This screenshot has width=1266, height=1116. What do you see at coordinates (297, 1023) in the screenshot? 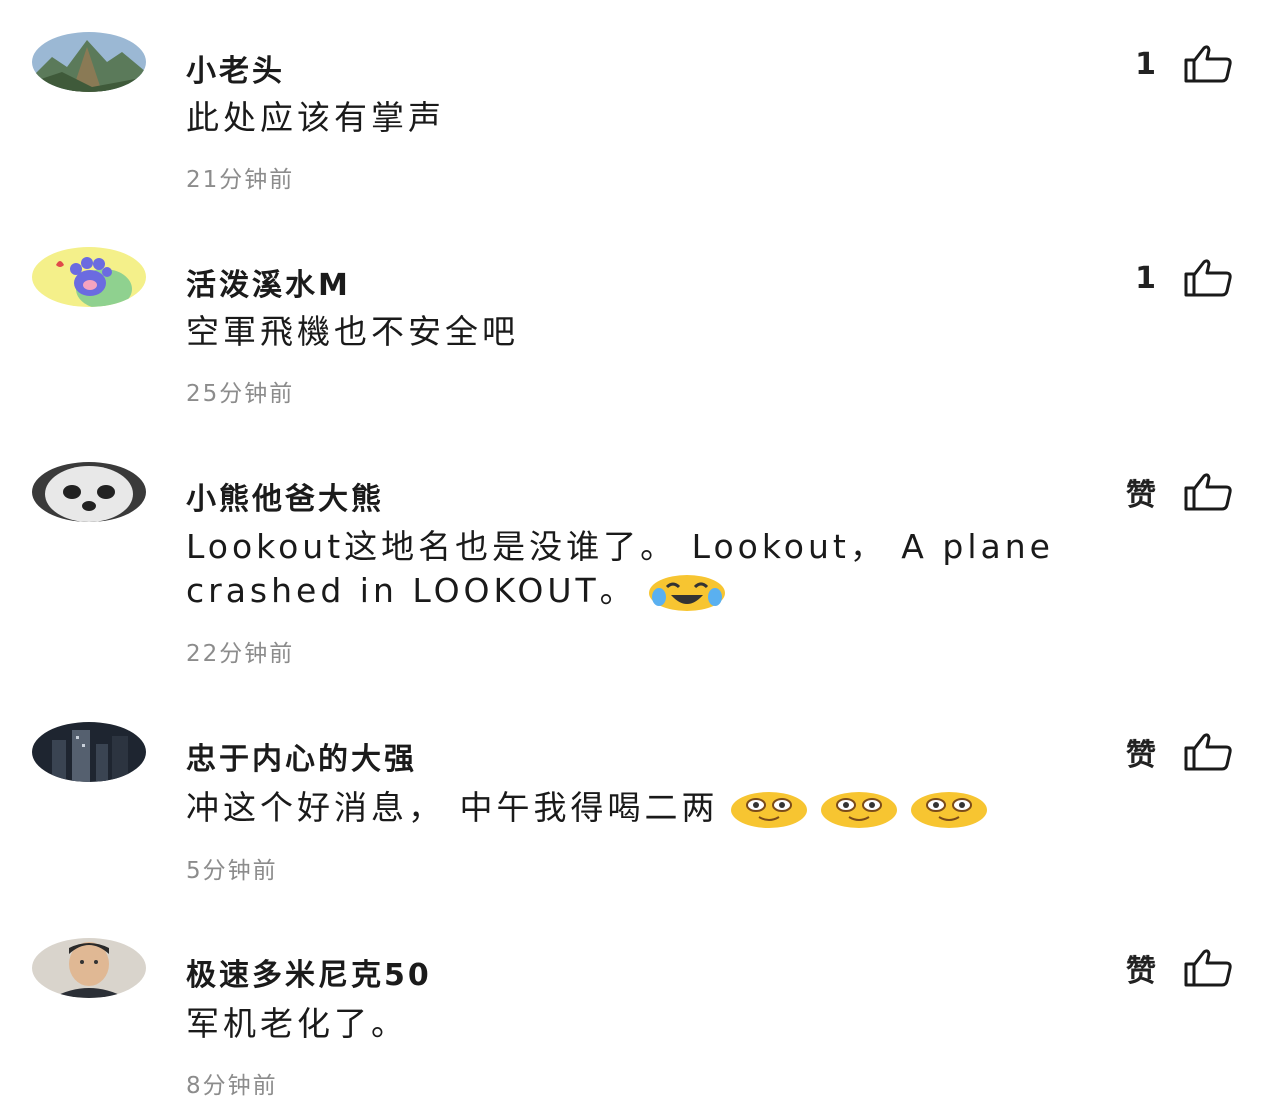
I see `comment-text: 军机老化了。` at bounding box center [297, 1023].